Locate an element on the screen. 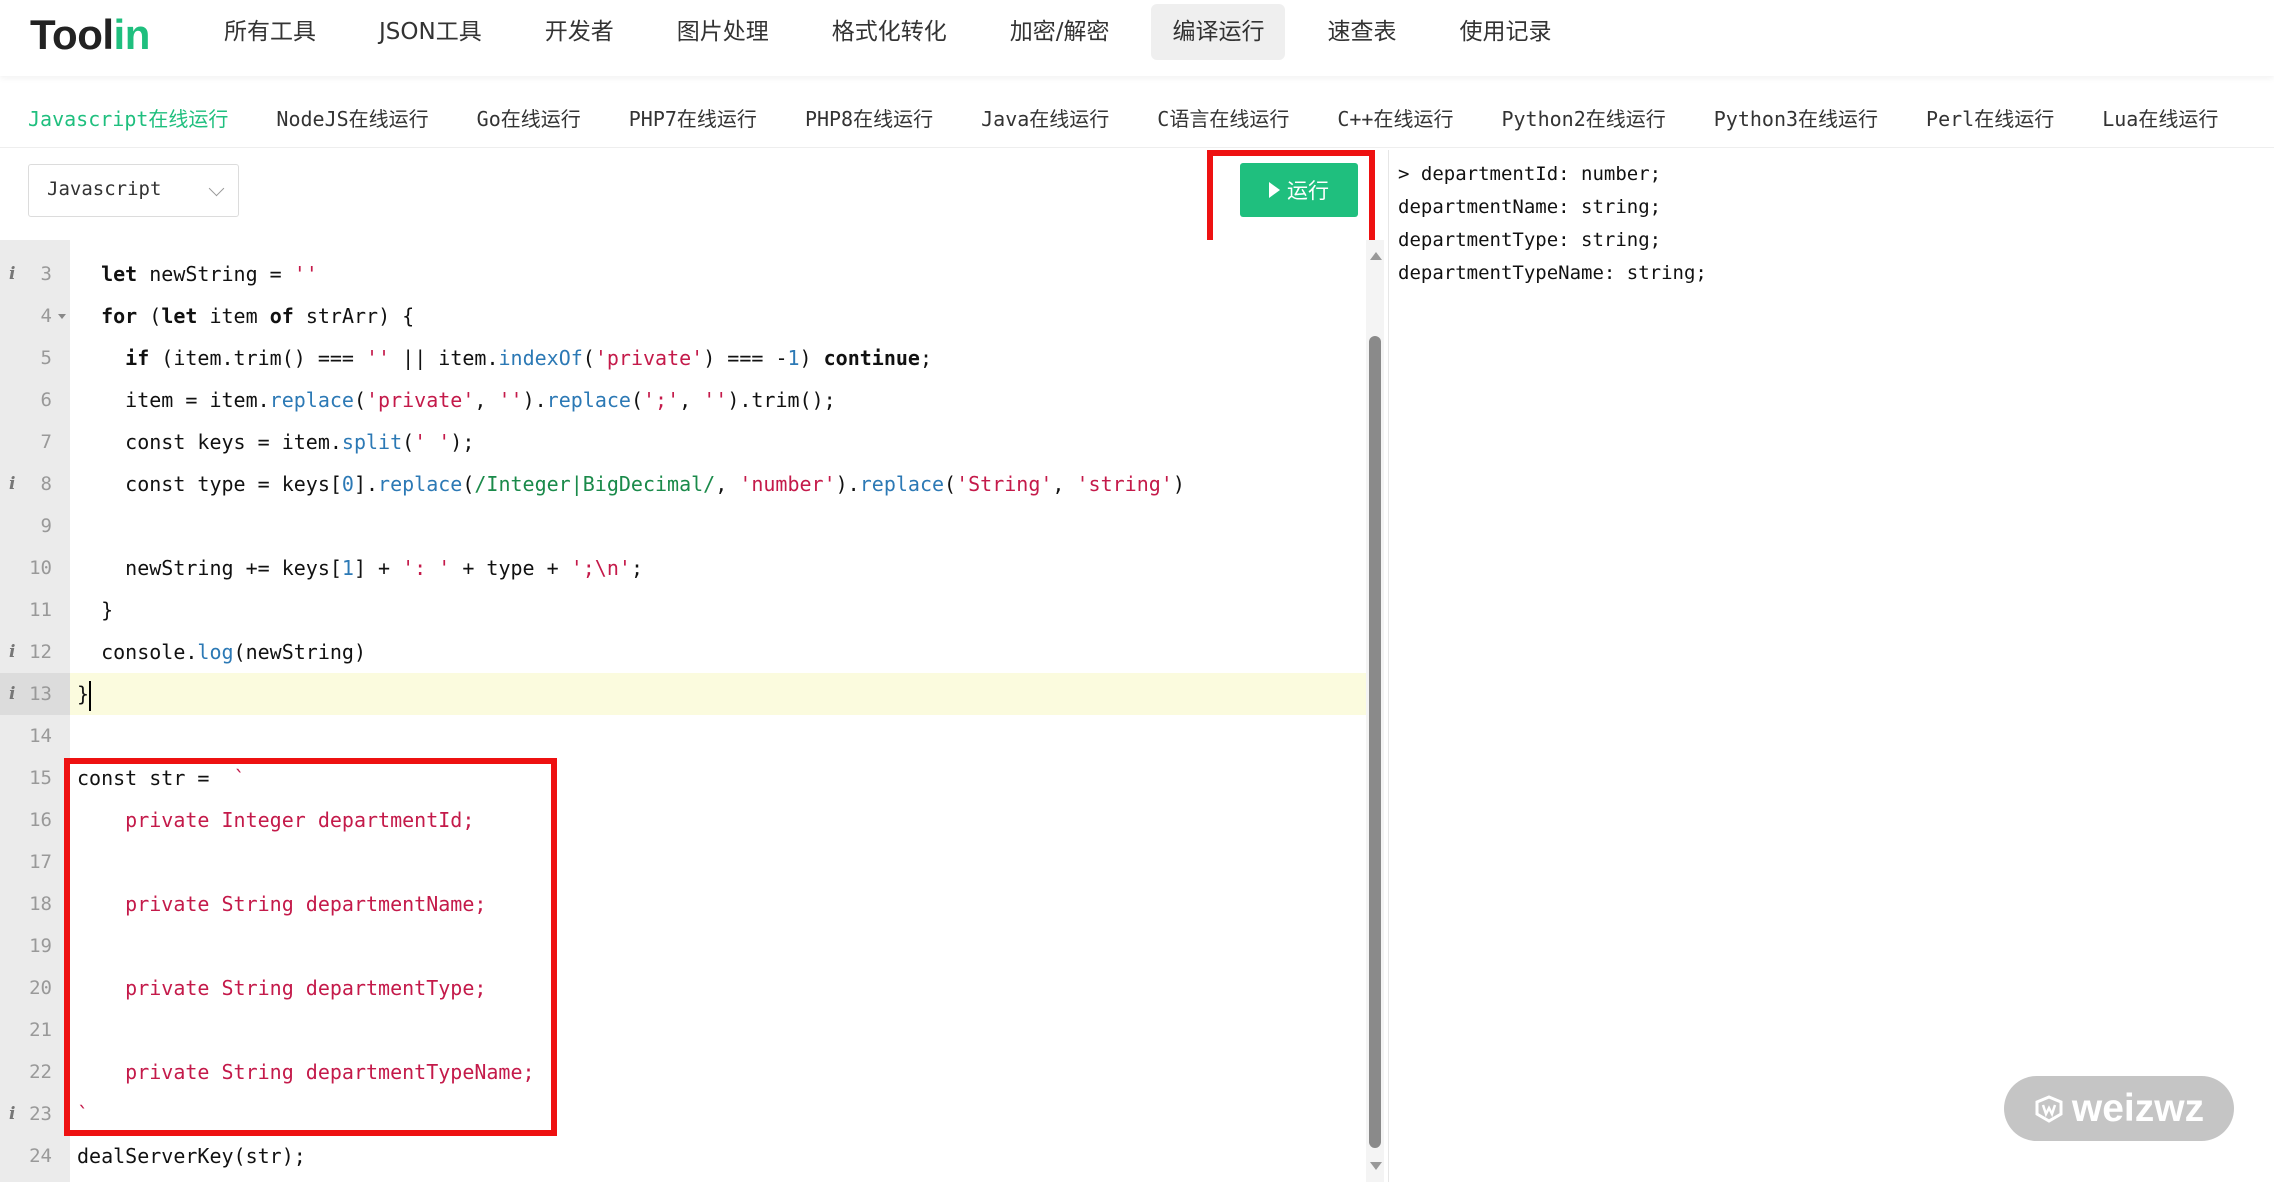  line-number: 15 is located at coordinates (40, 778).